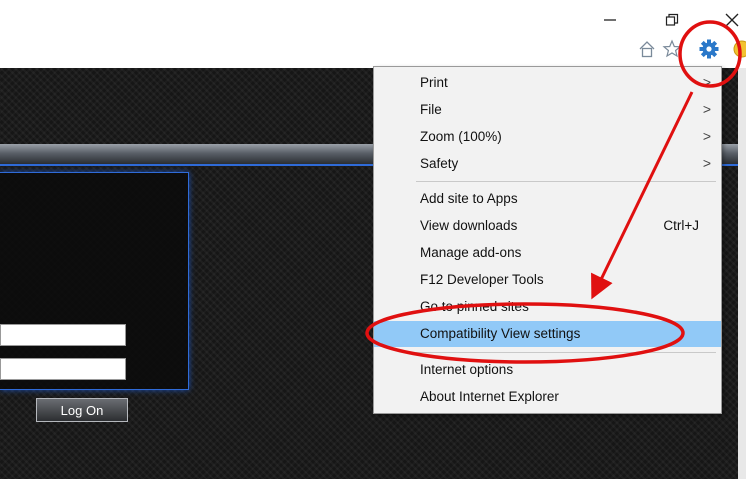  Describe the element at coordinates (63, 335) in the screenshot. I see `username-field` at that location.